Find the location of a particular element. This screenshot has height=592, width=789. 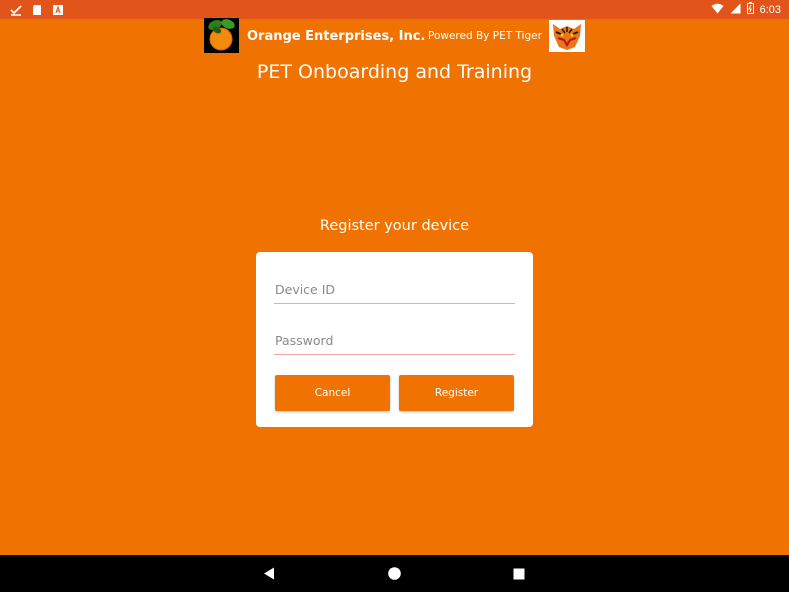

recents-icon is located at coordinates (519, 576).